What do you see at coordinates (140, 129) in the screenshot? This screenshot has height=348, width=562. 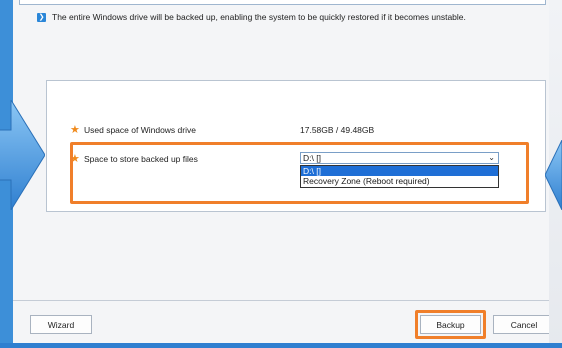 I see `used-space-label: Used space of Windows drive` at bounding box center [140, 129].